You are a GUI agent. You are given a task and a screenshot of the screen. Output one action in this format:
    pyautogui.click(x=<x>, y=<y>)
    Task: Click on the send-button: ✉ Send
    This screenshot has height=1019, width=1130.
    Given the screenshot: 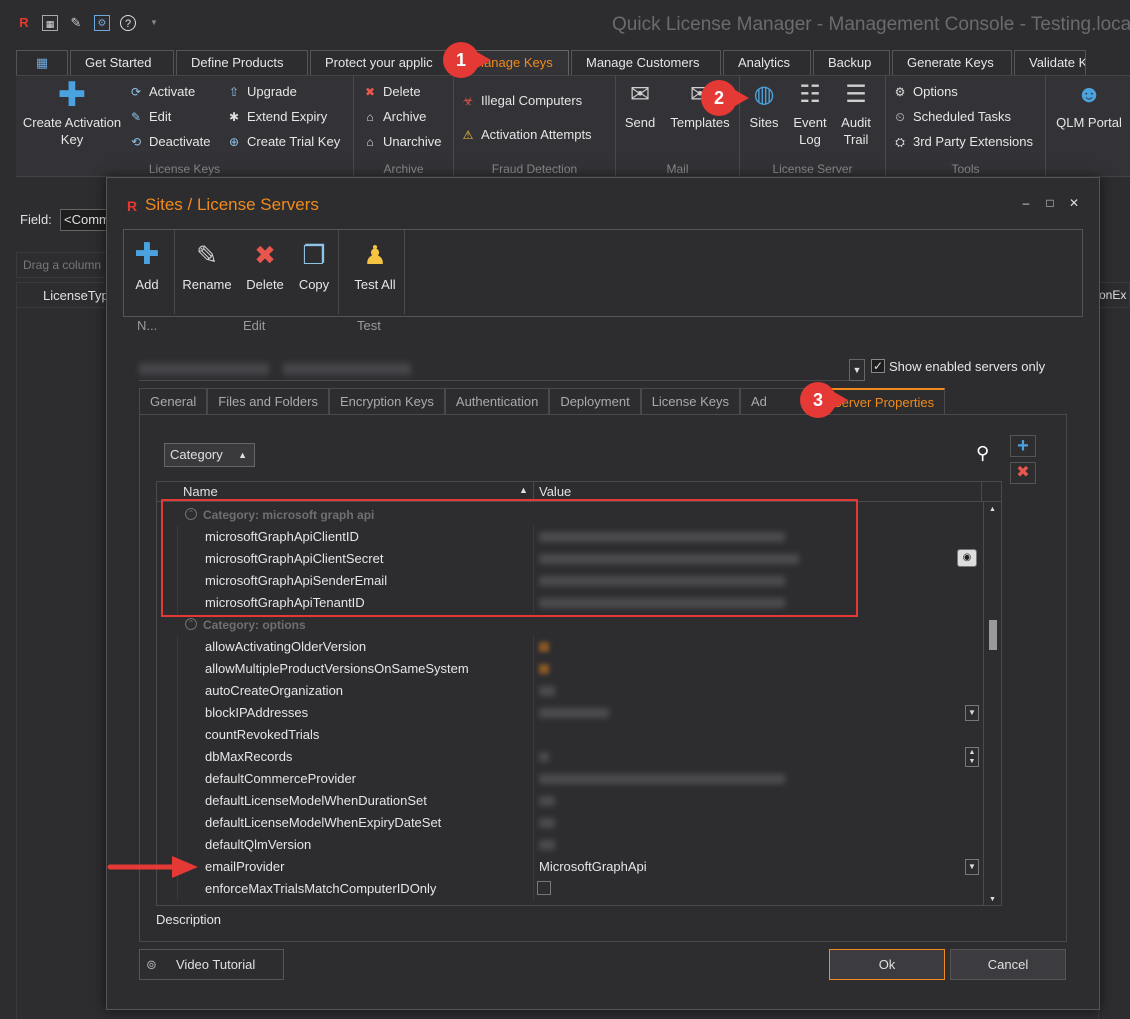 What is the action you would take?
    pyautogui.click(x=640, y=105)
    